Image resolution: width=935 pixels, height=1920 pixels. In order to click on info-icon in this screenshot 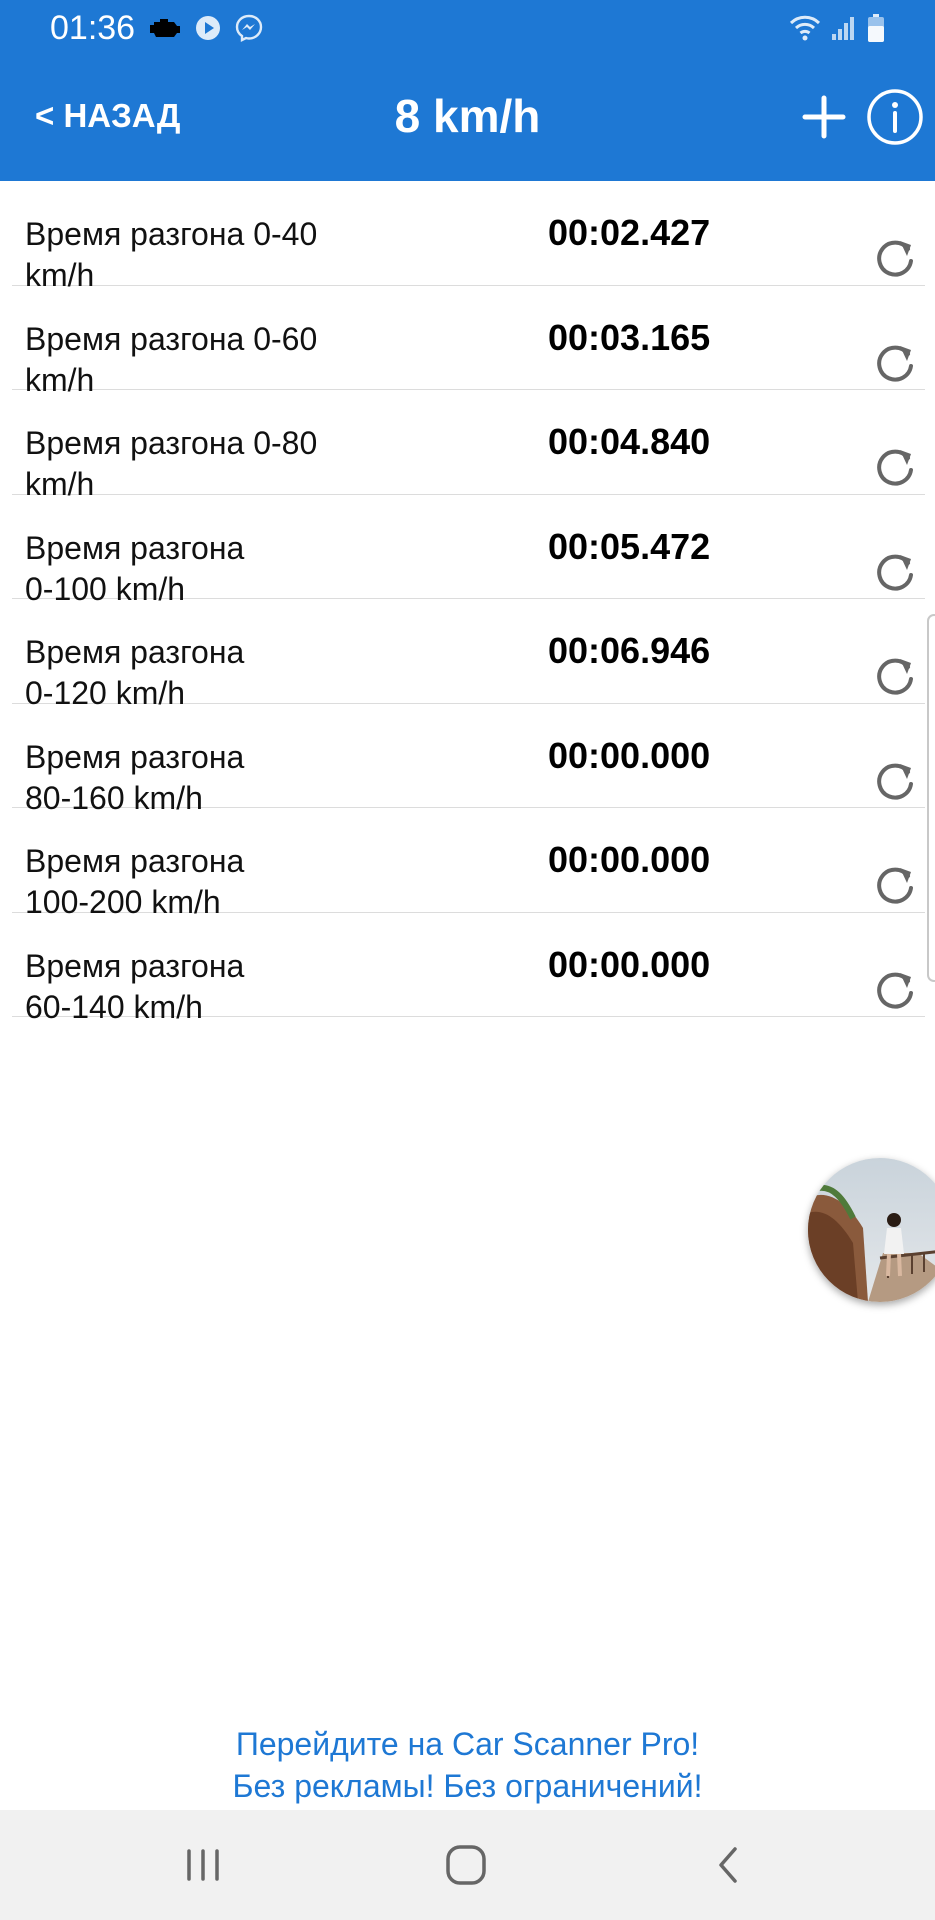, I will do `click(895, 117)`.